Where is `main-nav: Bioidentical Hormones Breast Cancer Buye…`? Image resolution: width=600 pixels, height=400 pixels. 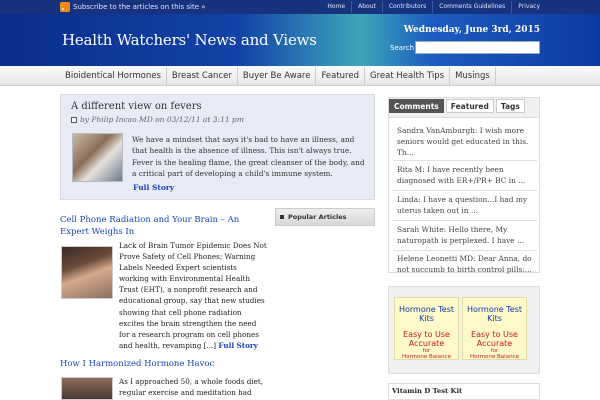
main-nav: Bioidentical Hormones Breast Cancer Buye… is located at coordinates (300, 76).